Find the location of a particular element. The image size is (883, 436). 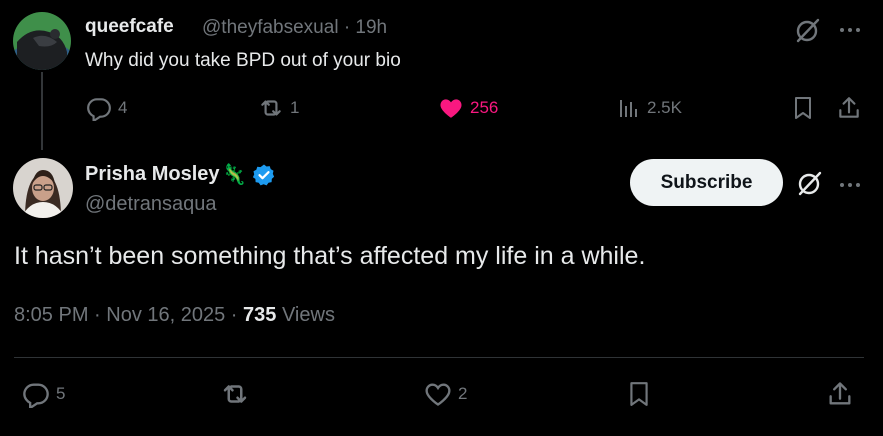

author-display-name: Prisha Mosley 🦎 is located at coordinates (180, 174).